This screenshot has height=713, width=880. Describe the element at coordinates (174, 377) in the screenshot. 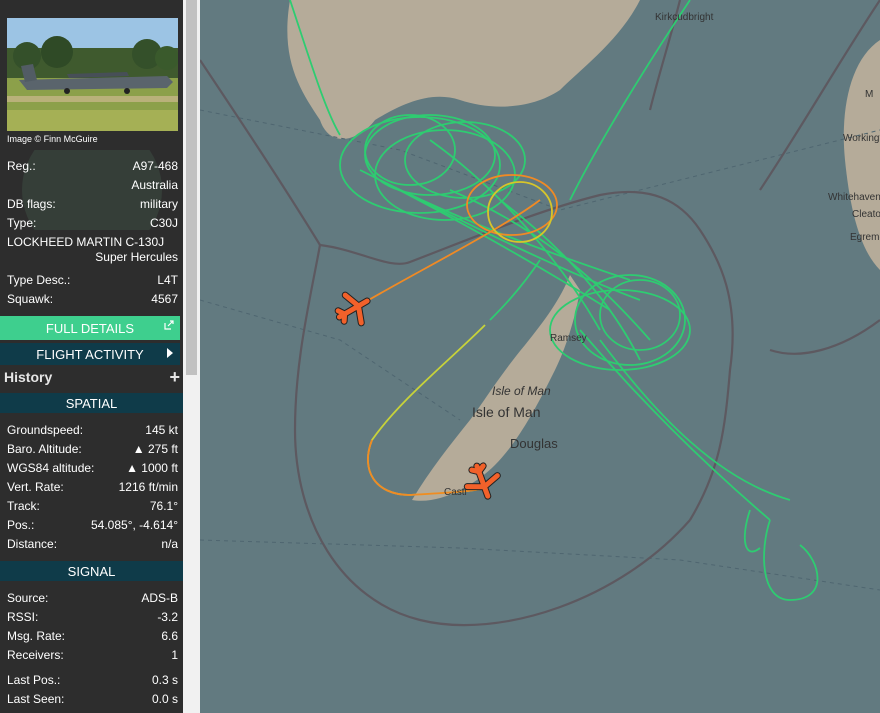

I see `plus-icon: +` at that location.